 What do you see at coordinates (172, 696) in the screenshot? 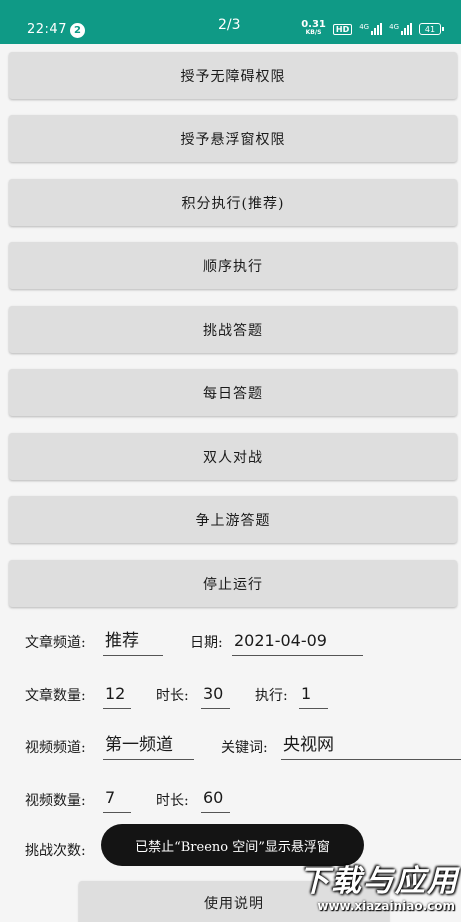
I see `duration-label: 时长:` at bounding box center [172, 696].